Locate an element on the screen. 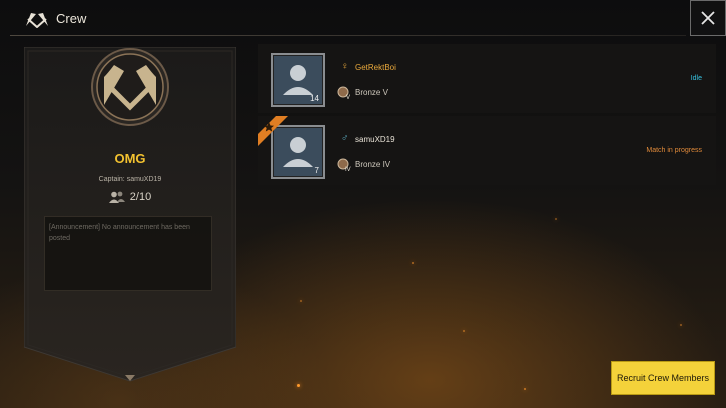 The height and width of the screenshot is (408, 726). player-level: 14 is located at coordinates (314, 98).